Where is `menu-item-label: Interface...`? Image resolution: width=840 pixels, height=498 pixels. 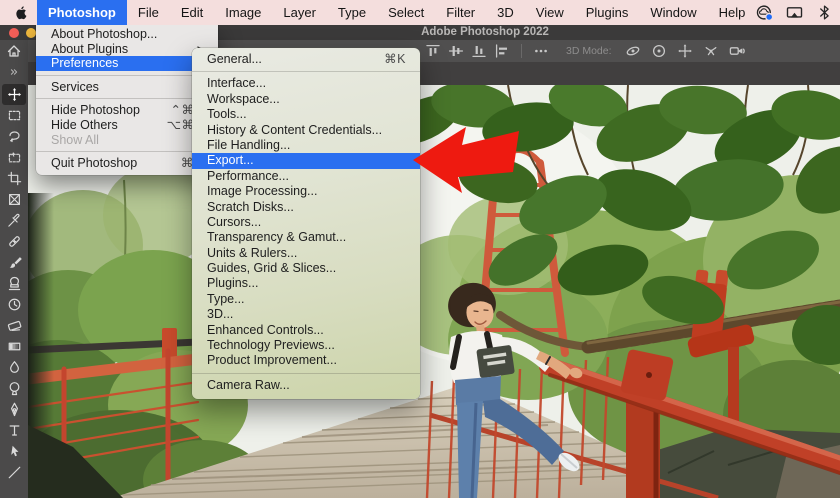
menu-item-label: Interface... is located at coordinates (237, 83).